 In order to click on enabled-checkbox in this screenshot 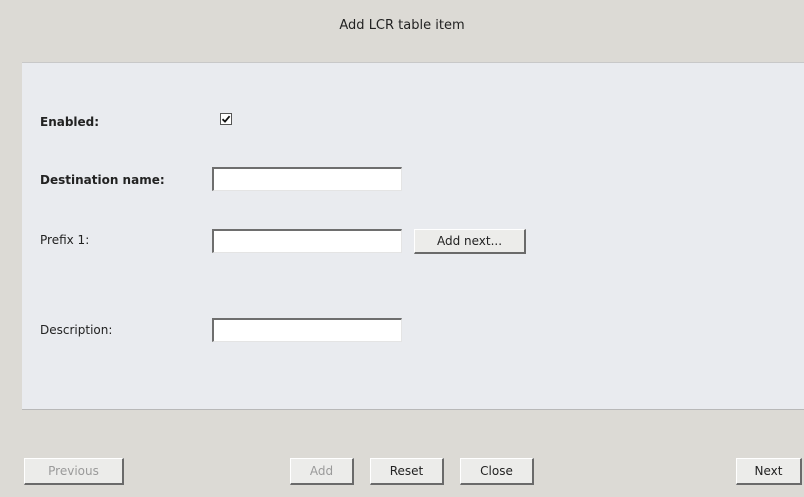, I will do `click(226, 119)`.